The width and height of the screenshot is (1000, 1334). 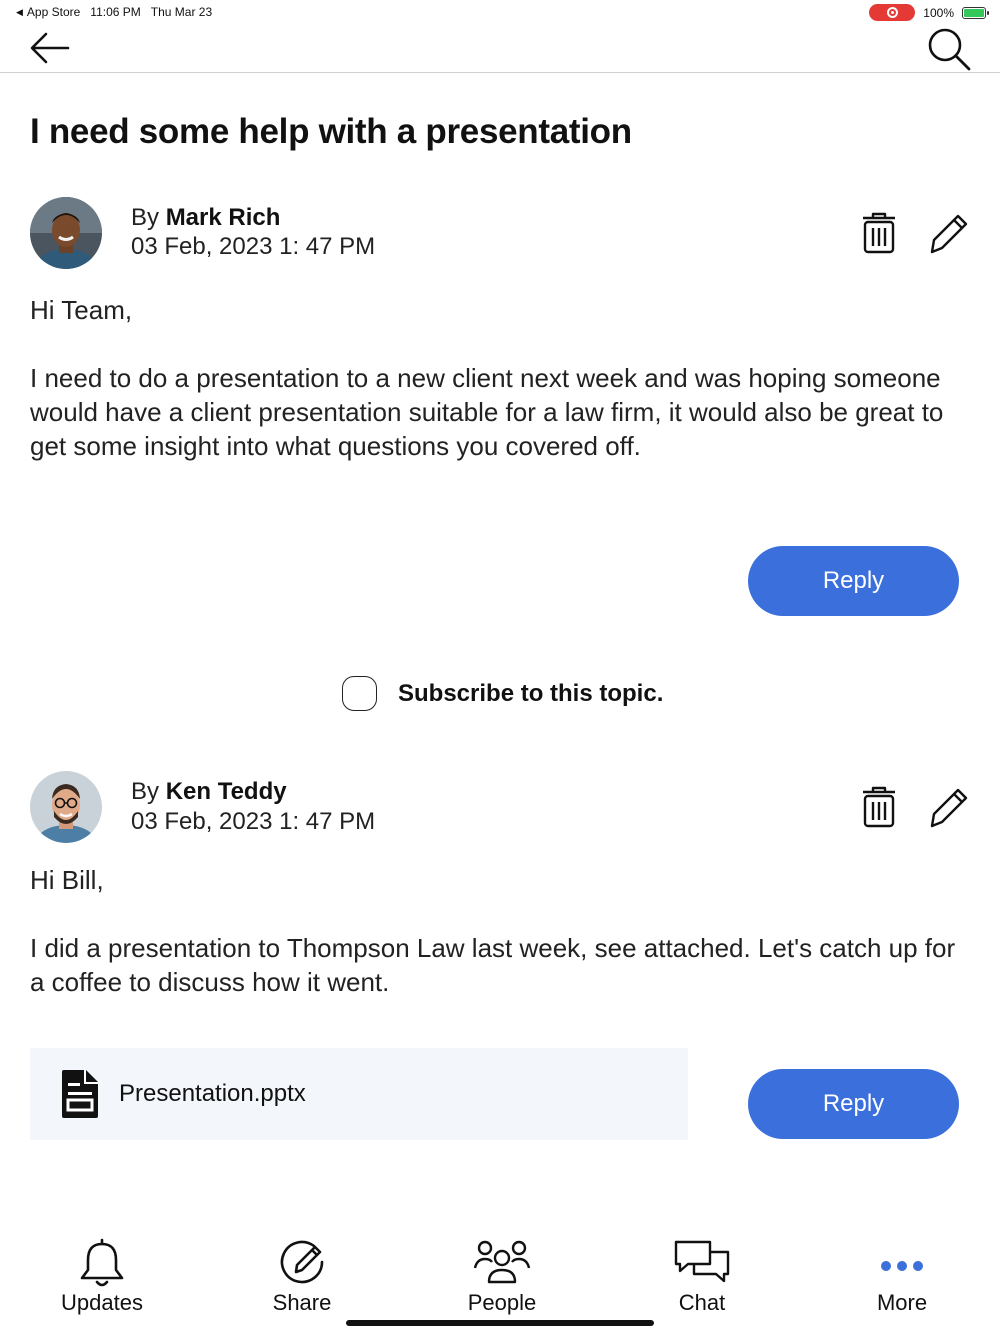 I want to click on status-time: 11:06 PM, so click(x=115, y=12).